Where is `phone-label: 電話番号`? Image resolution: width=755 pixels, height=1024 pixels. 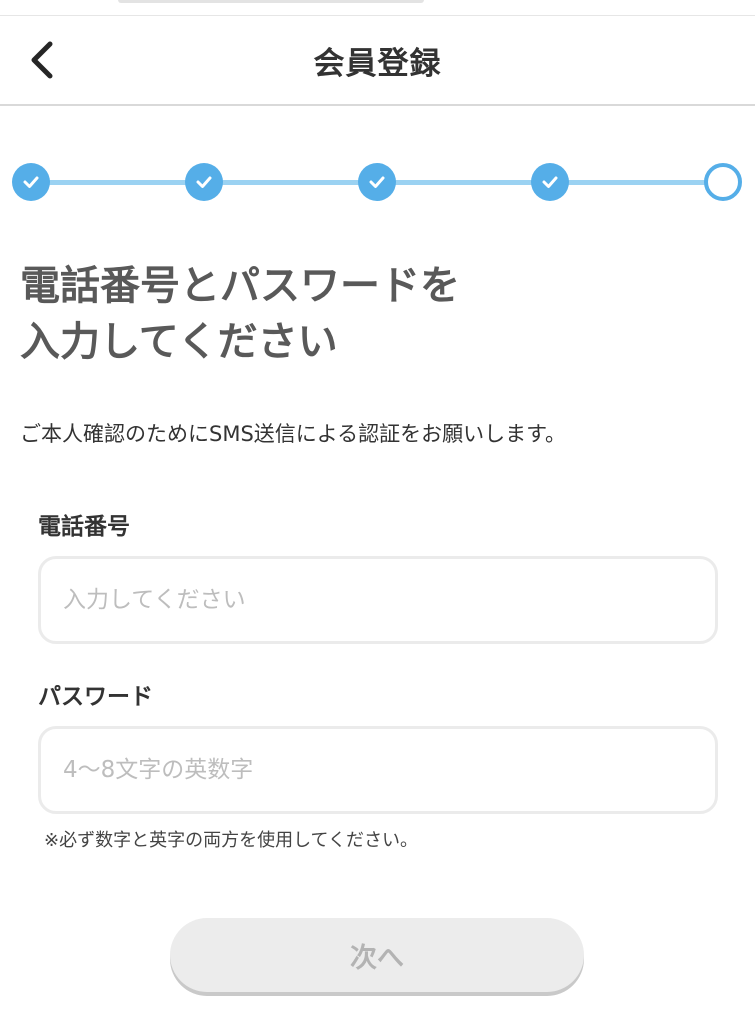
phone-label: 電話番号 is located at coordinates (84, 527).